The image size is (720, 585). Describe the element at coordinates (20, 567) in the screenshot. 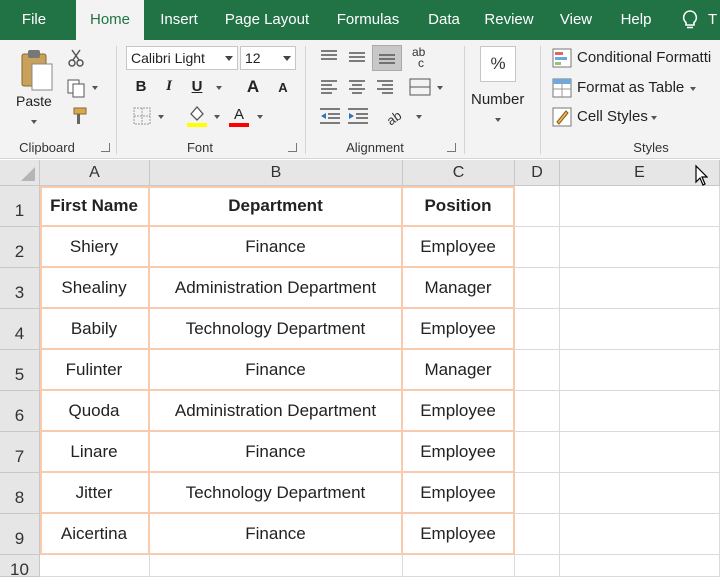

I see `row-header-10: 10` at that location.